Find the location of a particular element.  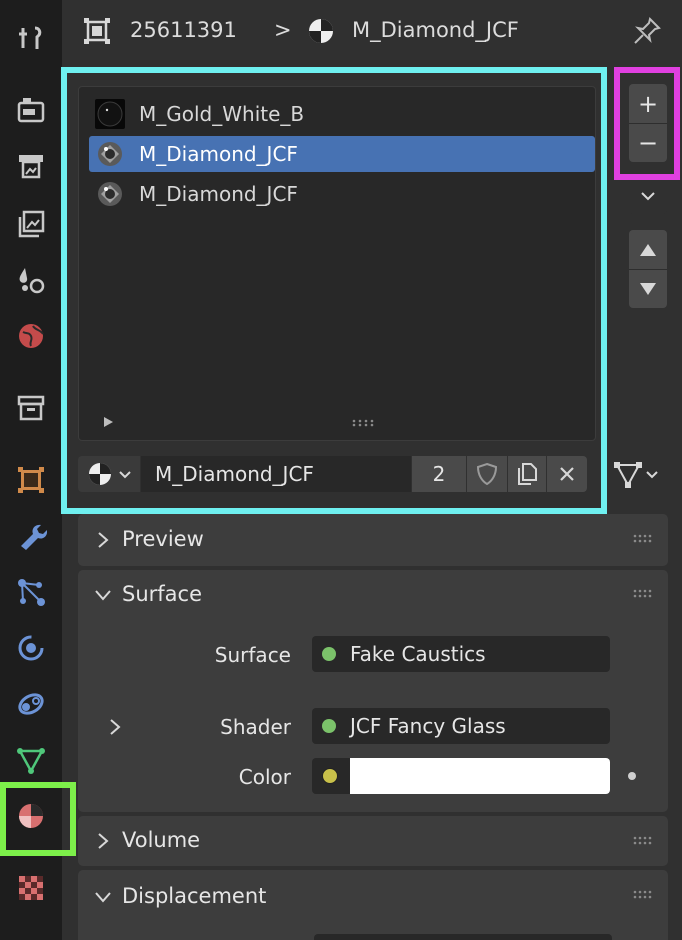

color-field is located at coordinates (461, 776).